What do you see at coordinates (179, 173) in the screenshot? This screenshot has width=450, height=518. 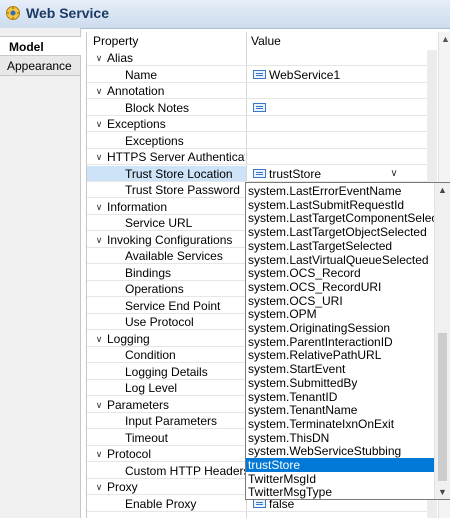 I see `property-name-label: Trust Store Location` at bounding box center [179, 173].